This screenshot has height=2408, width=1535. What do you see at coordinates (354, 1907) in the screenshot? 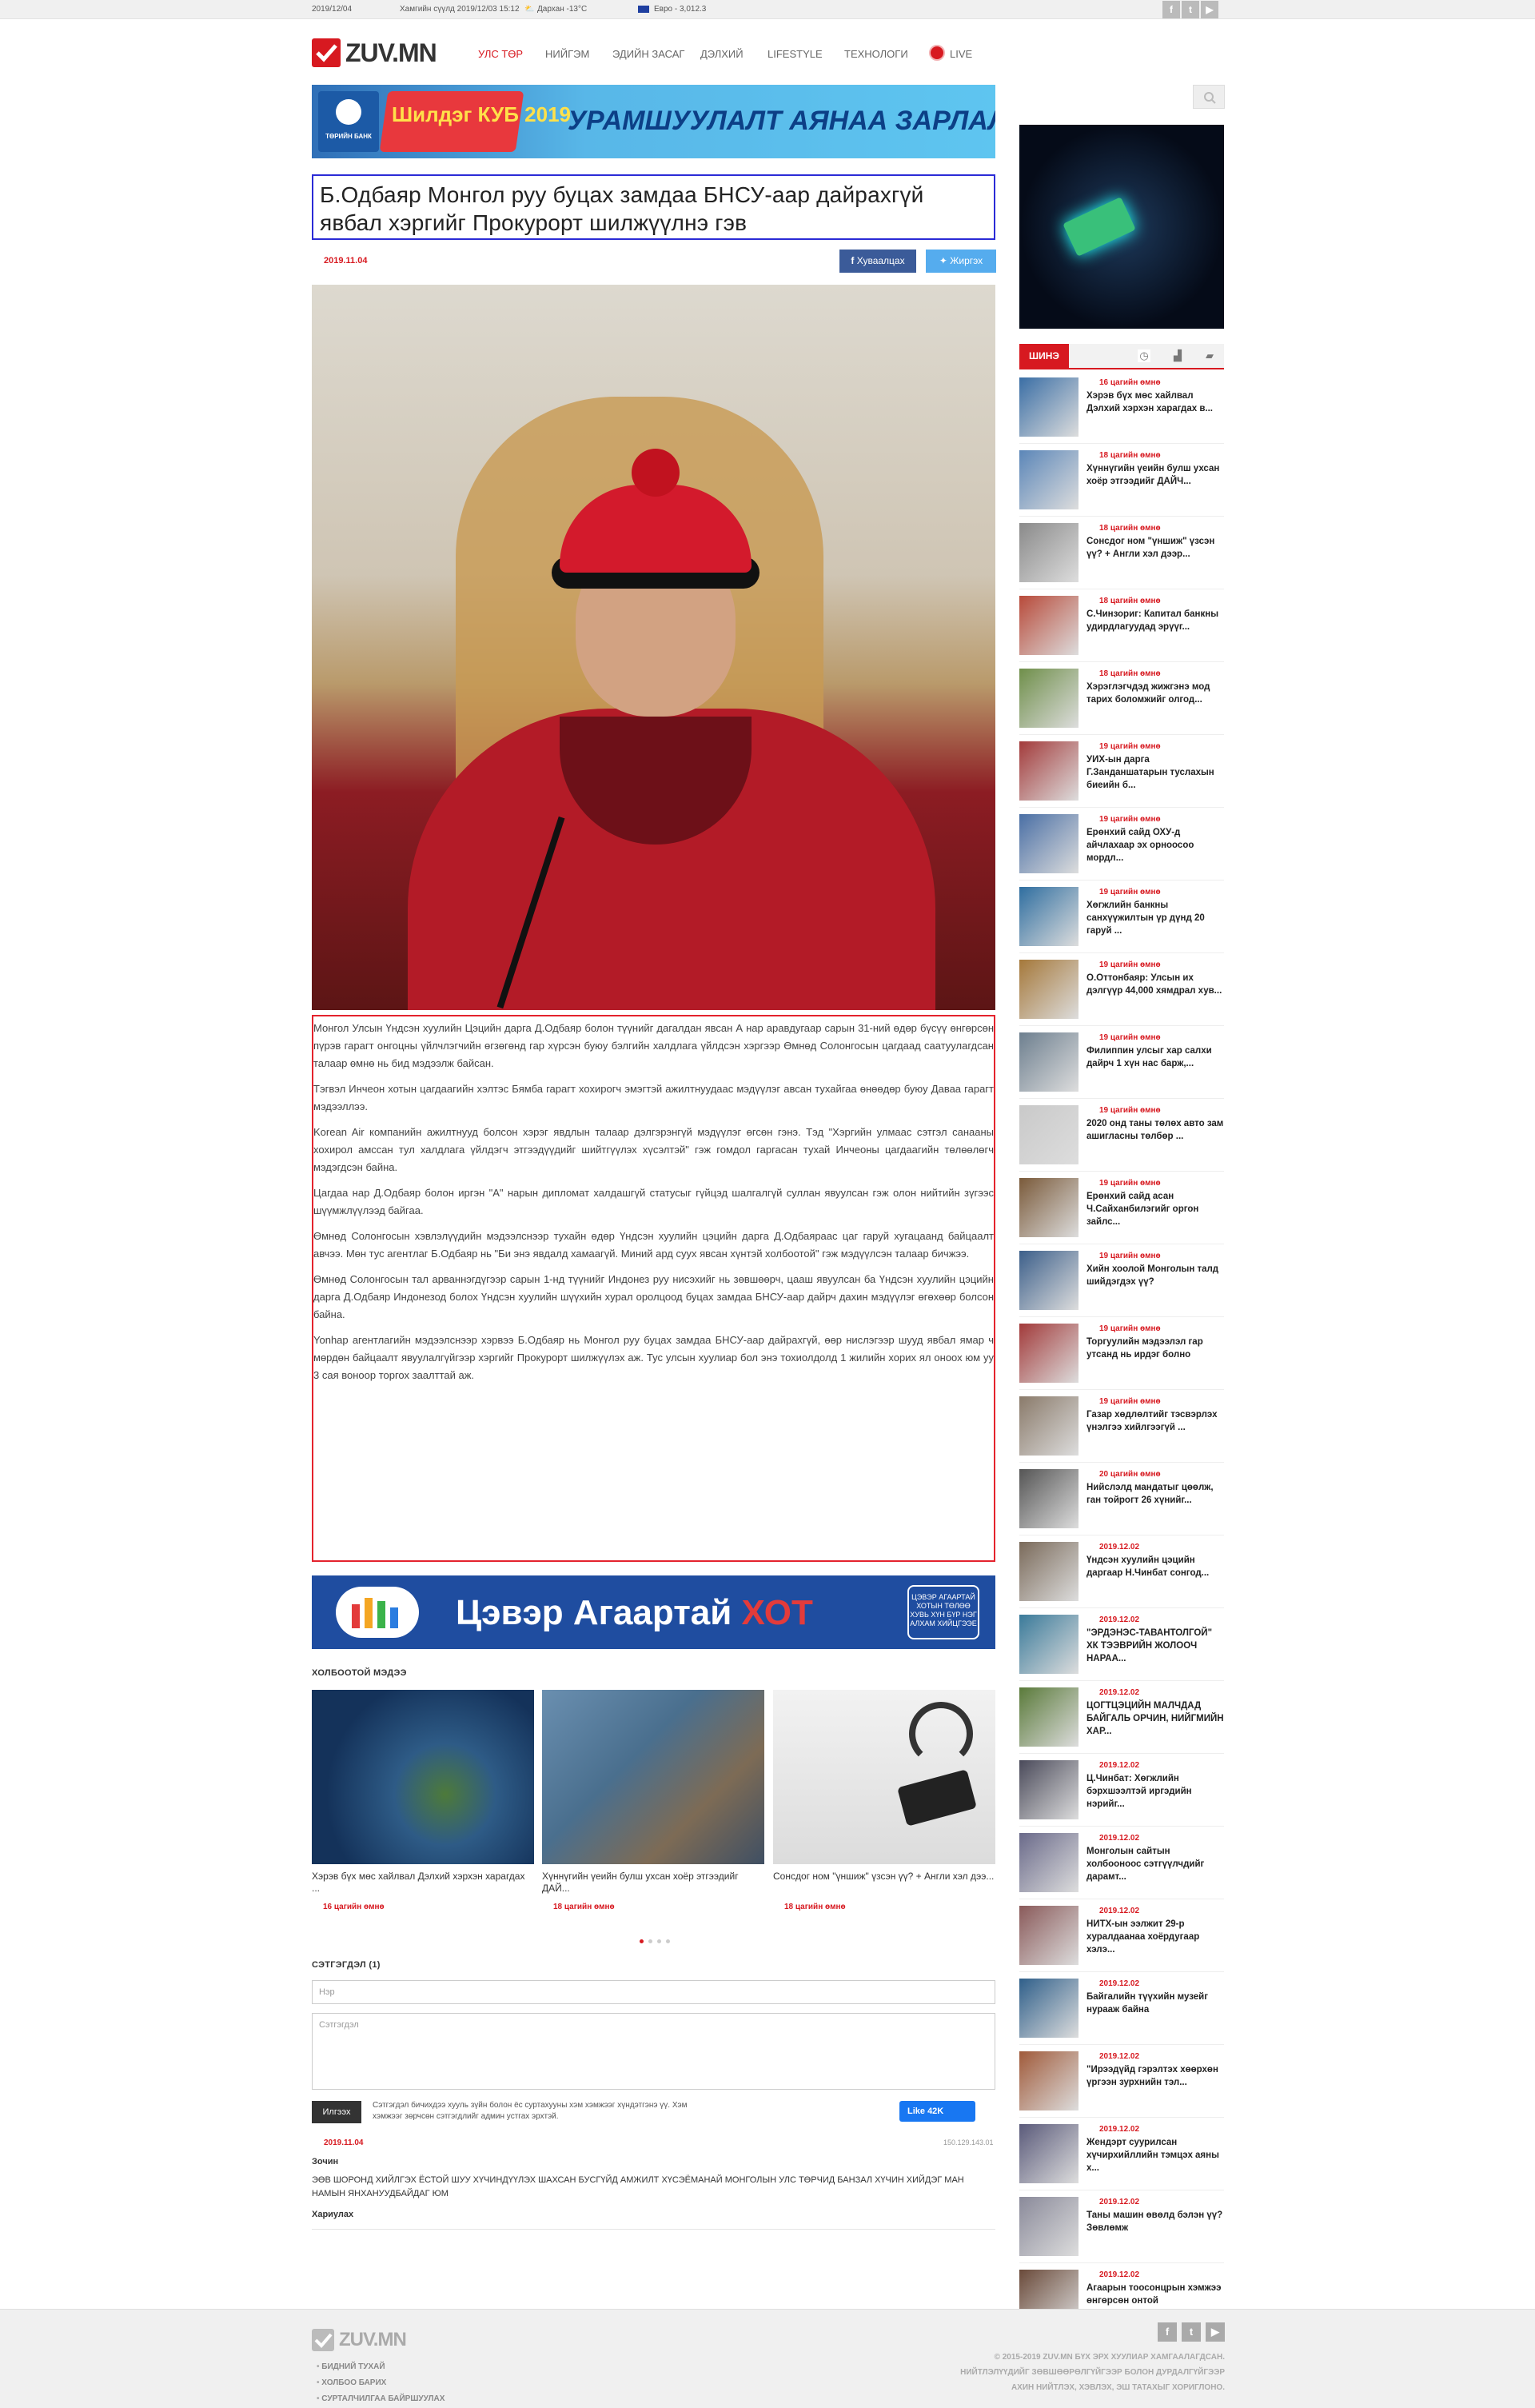
I see `related-time: 16 цагийн өмнө` at bounding box center [354, 1907].